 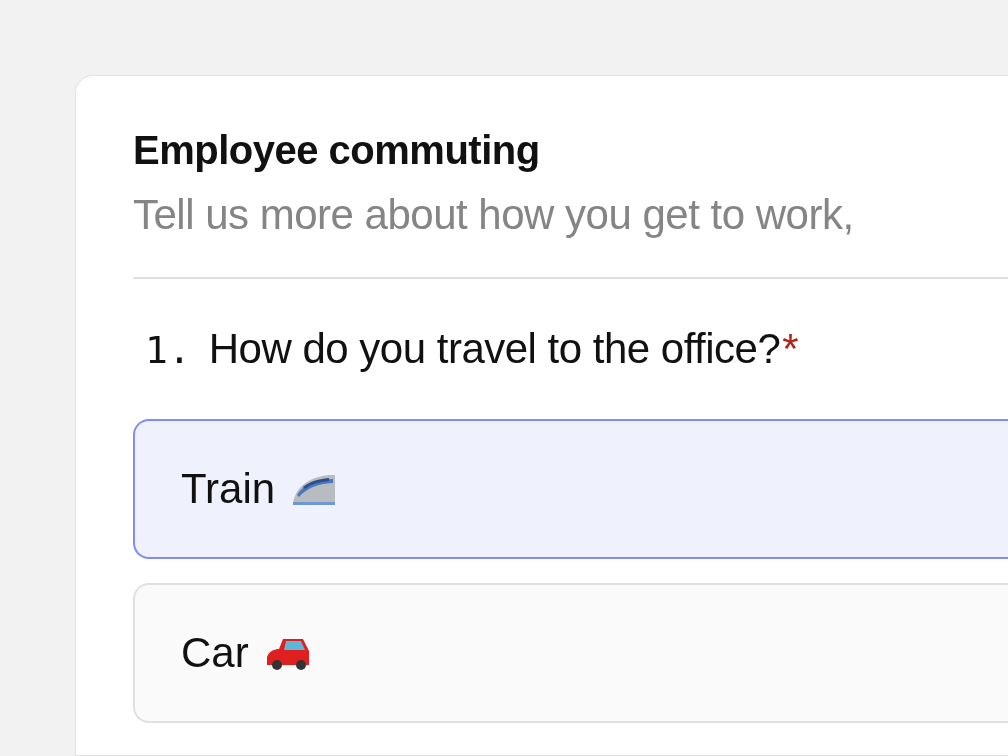 What do you see at coordinates (790, 349) in the screenshot?
I see `required-mark: *` at bounding box center [790, 349].